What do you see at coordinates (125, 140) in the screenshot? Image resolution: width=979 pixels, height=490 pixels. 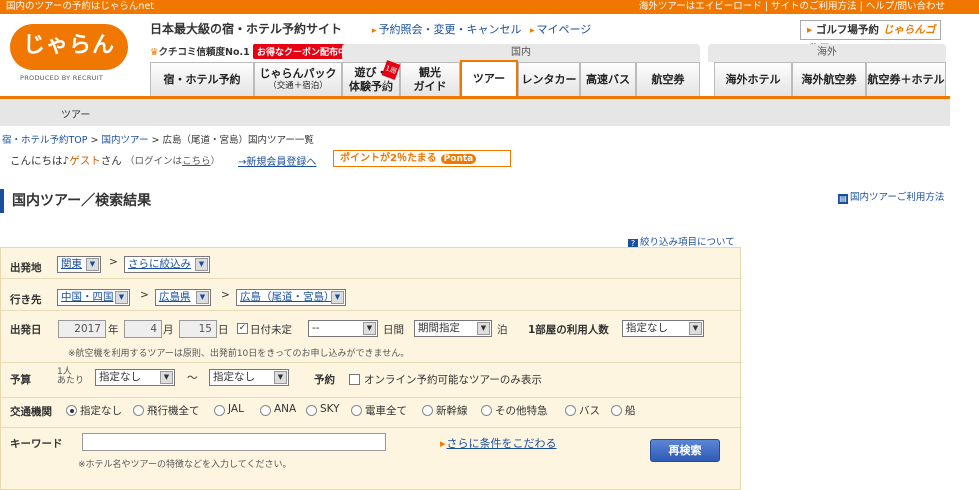 I see `breadcrumb-domestic-tour: 国内ツアー` at bounding box center [125, 140].